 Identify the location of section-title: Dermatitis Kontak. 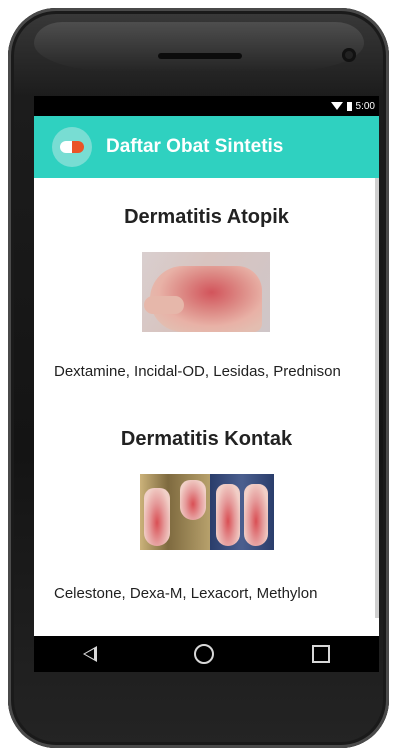
(206, 439).